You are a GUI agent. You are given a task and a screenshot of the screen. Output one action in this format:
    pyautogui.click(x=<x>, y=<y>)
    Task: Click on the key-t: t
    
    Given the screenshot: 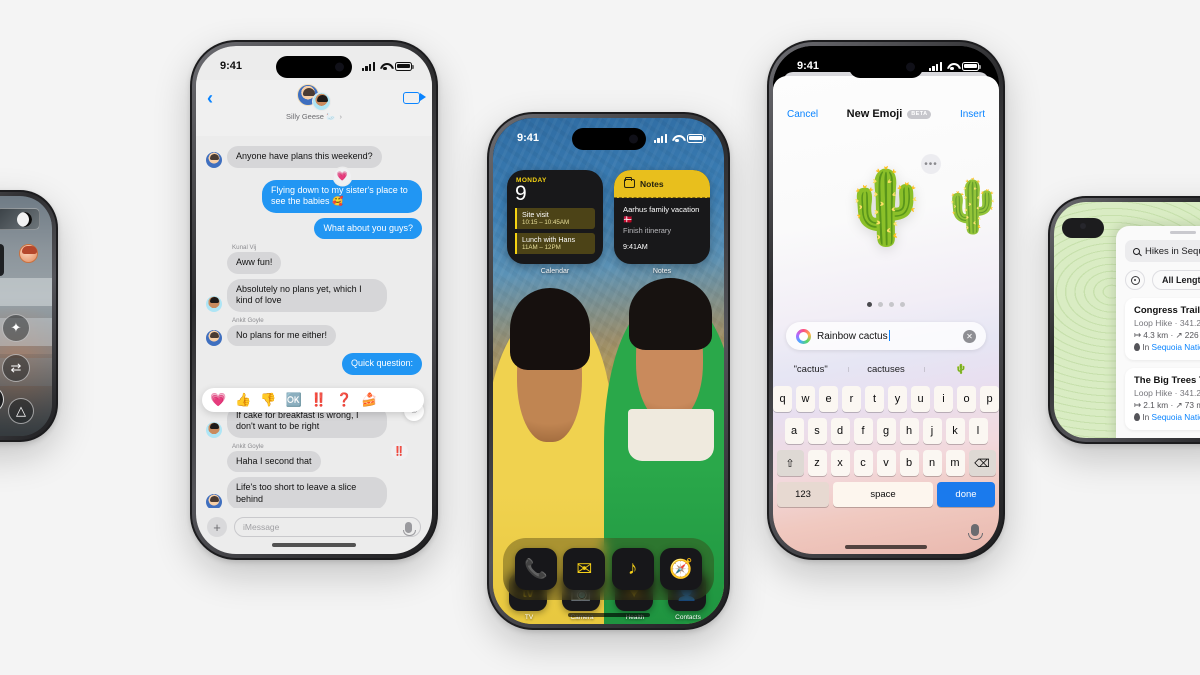 What is the action you would take?
    pyautogui.click(x=874, y=399)
    